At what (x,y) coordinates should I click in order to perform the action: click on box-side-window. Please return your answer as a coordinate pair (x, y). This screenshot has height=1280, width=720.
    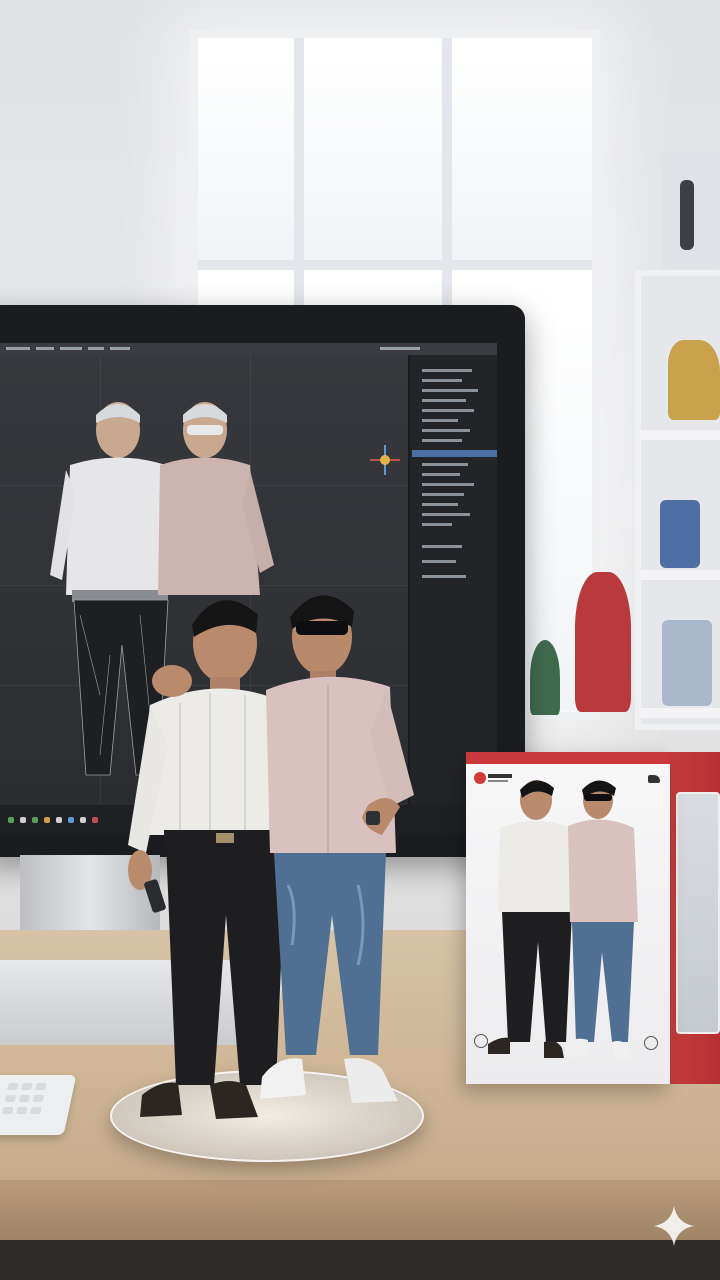
    Looking at the image, I should click on (698, 913).